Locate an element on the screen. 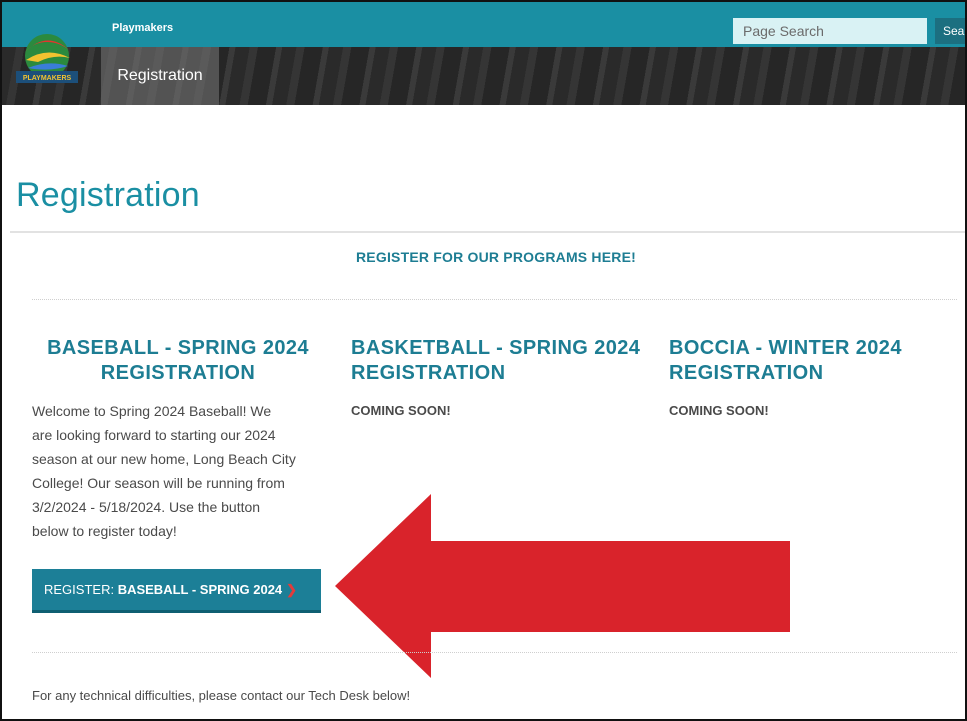  boccia-title-line2: REGISTRATION is located at coordinates (746, 373).